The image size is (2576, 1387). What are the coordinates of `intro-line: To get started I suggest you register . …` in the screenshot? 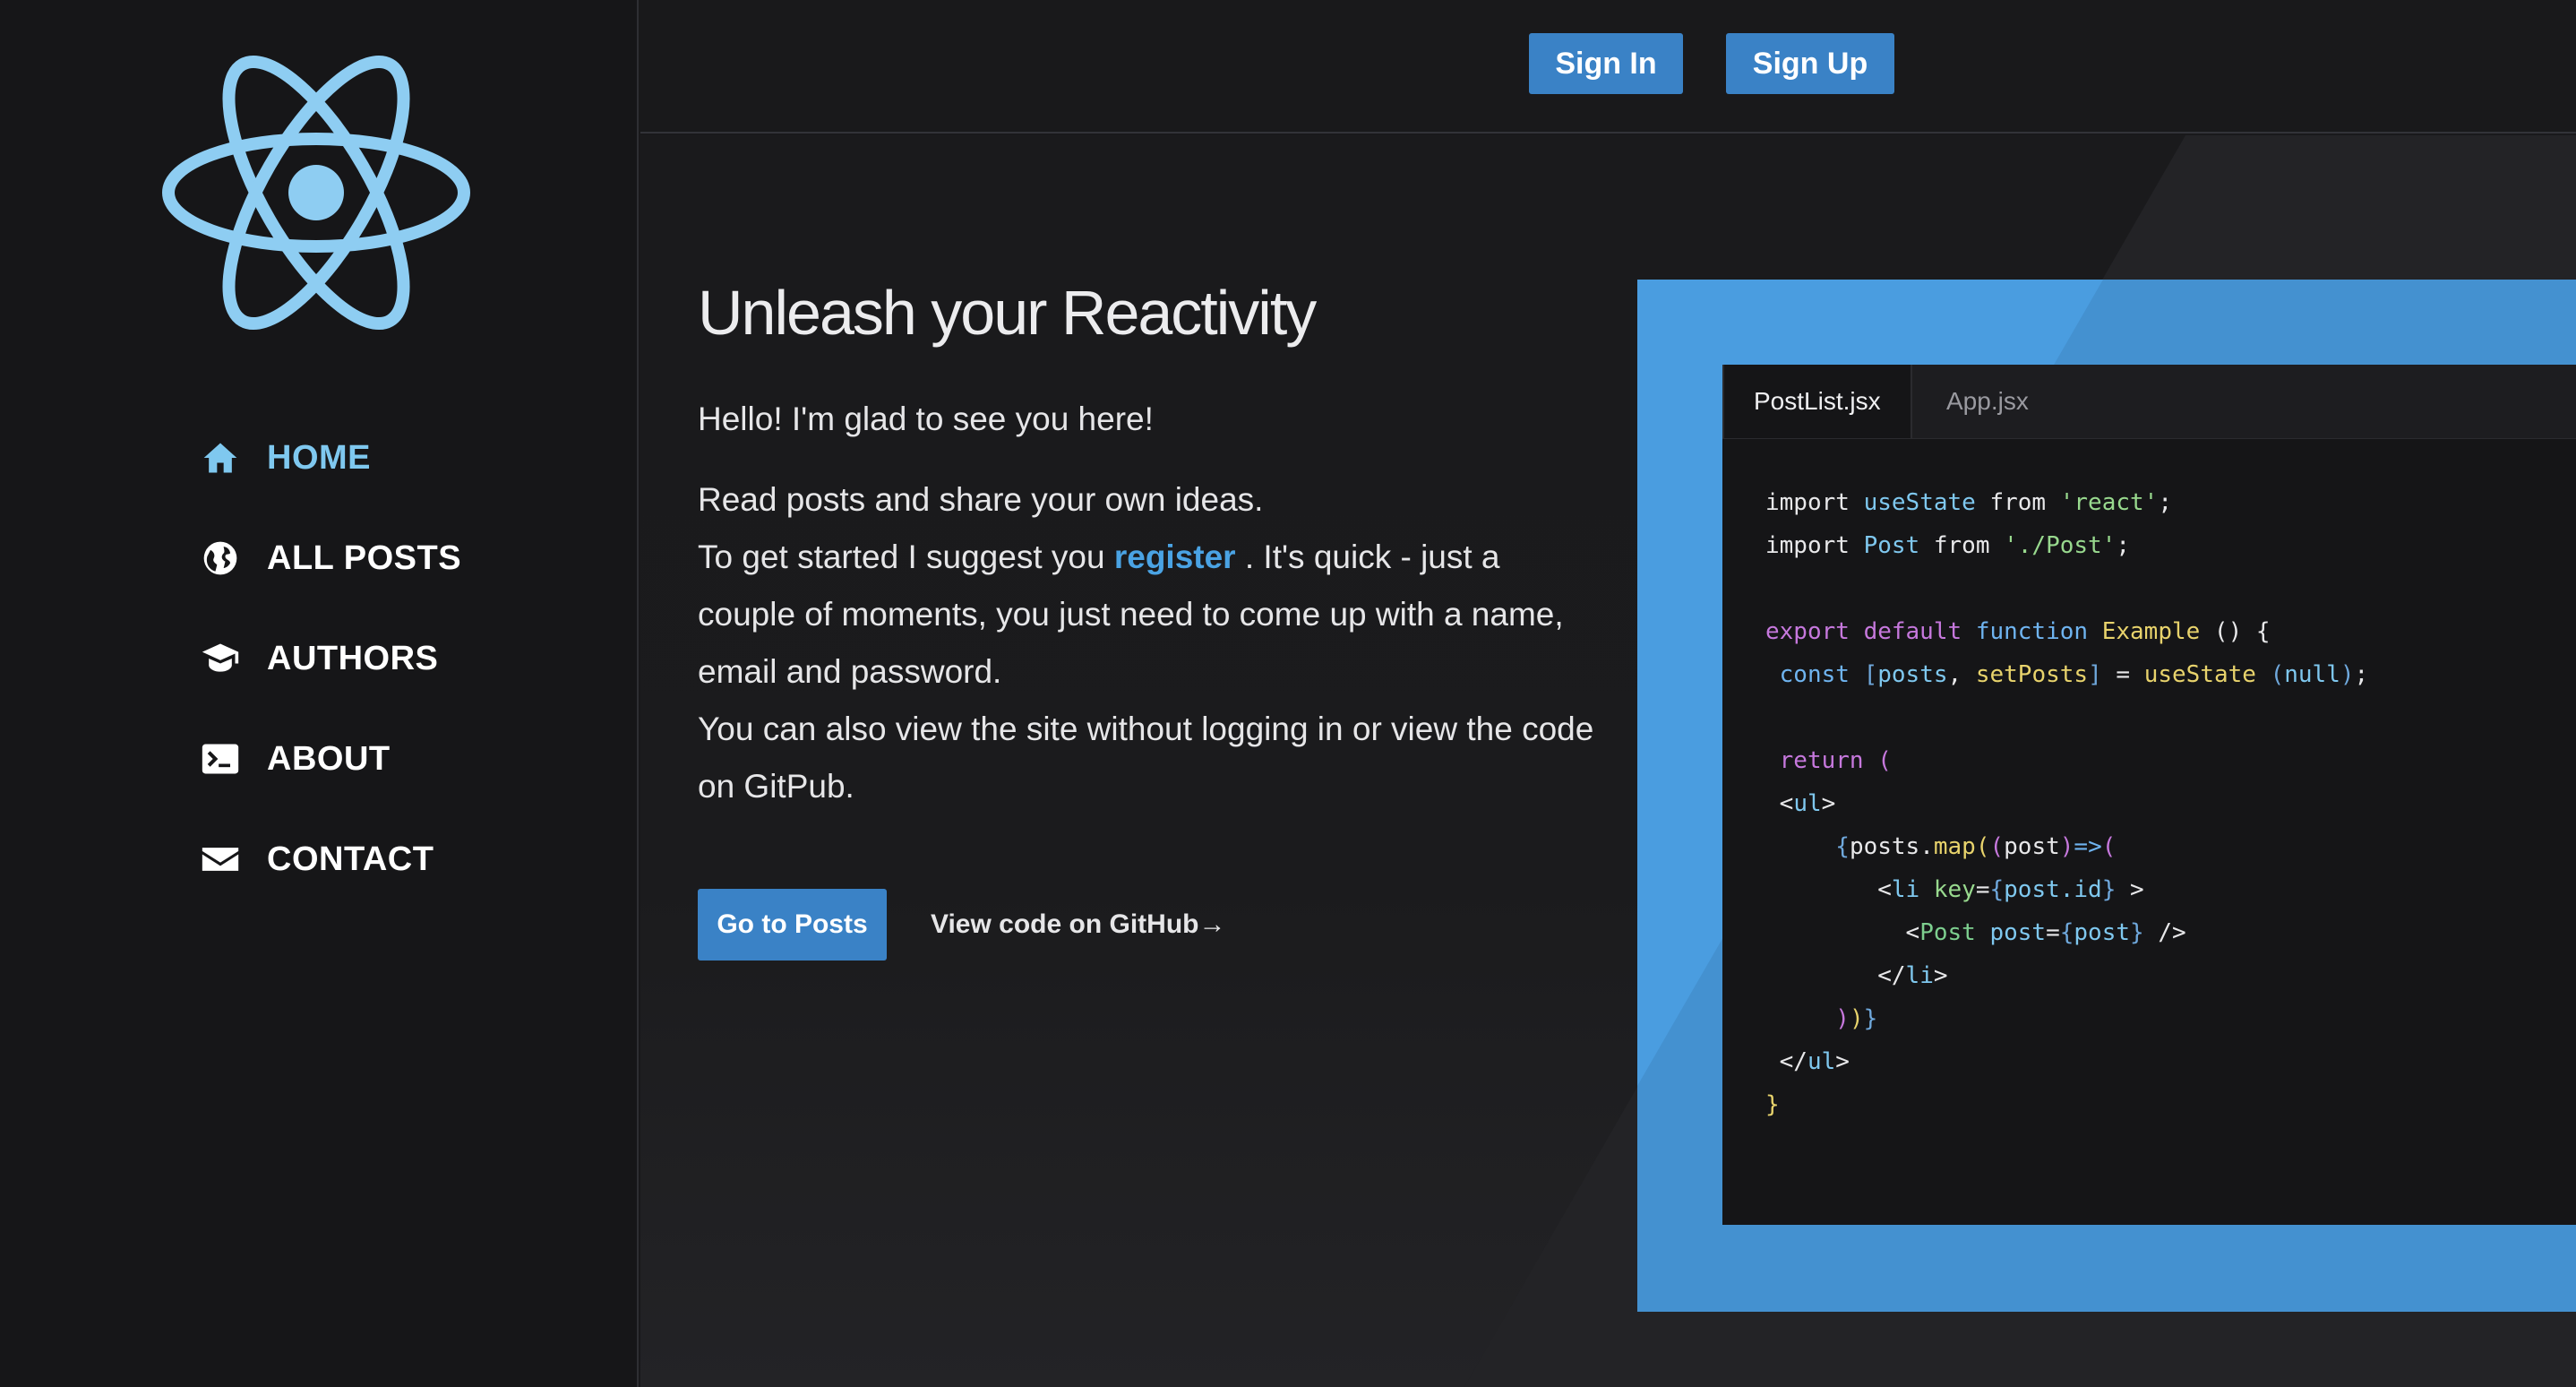 It's located at (1150, 615).